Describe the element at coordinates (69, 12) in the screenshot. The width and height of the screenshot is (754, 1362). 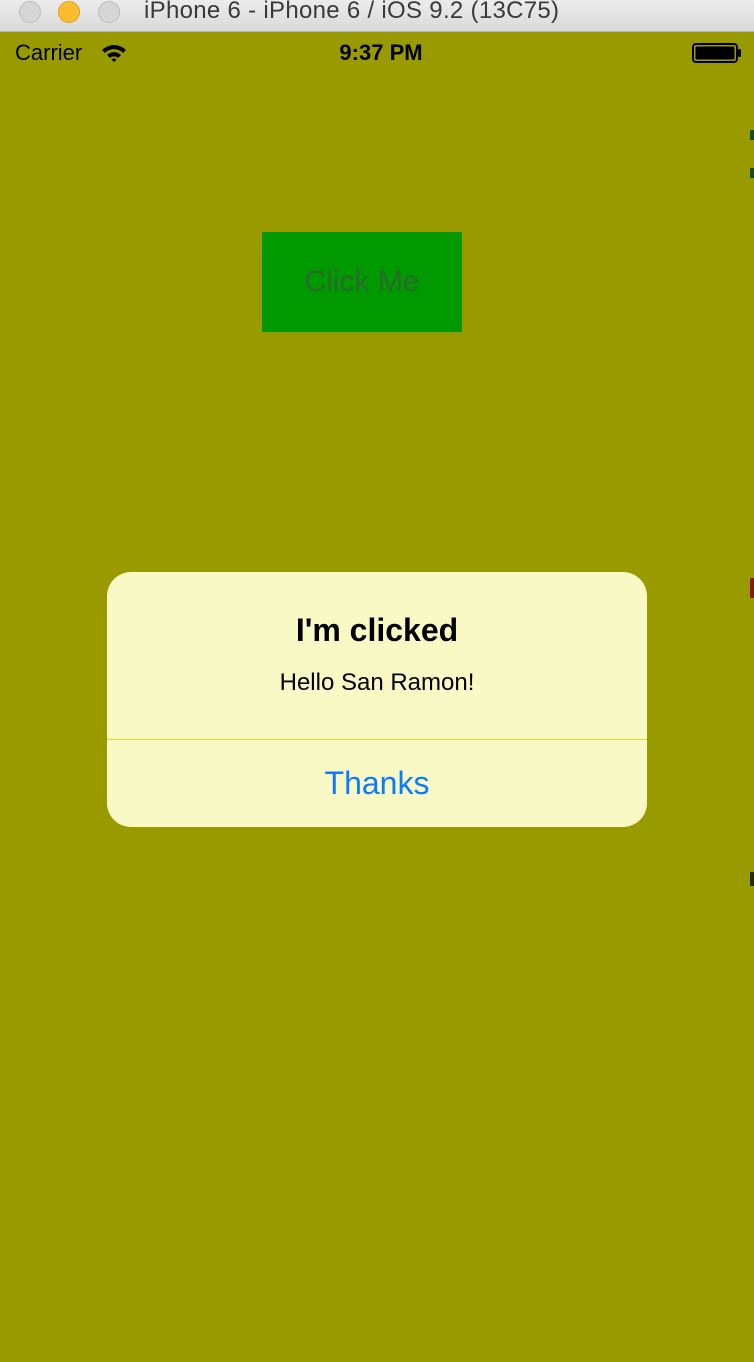
I see `minimize-window-button` at that location.